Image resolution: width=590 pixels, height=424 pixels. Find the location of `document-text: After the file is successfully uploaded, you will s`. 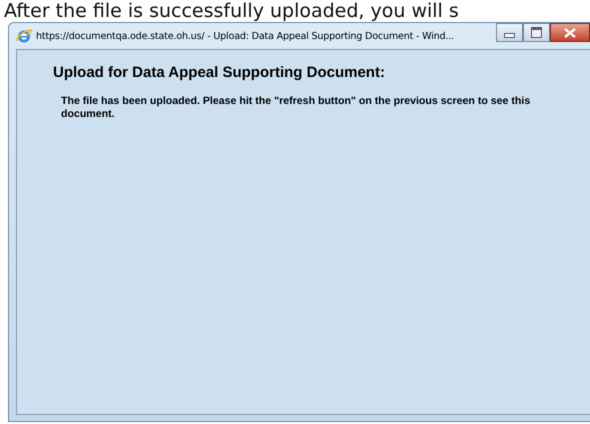

document-text: After the file is successfully uploaded, you will s is located at coordinates (231, 11).